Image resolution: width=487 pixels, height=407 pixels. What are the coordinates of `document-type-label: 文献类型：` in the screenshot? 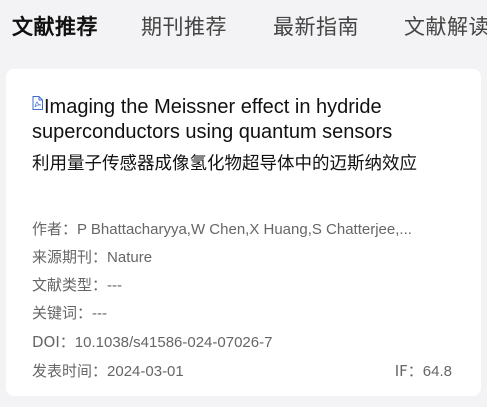 It's located at (70, 285).